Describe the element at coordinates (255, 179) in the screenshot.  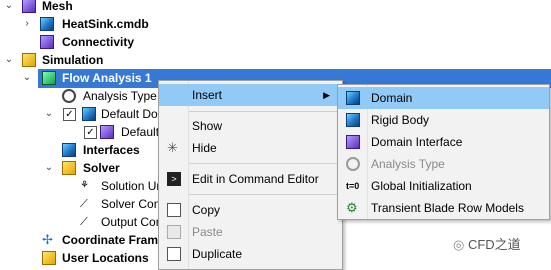
I see `menu-item-edit-command-label: Edit in Command Editor` at that location.